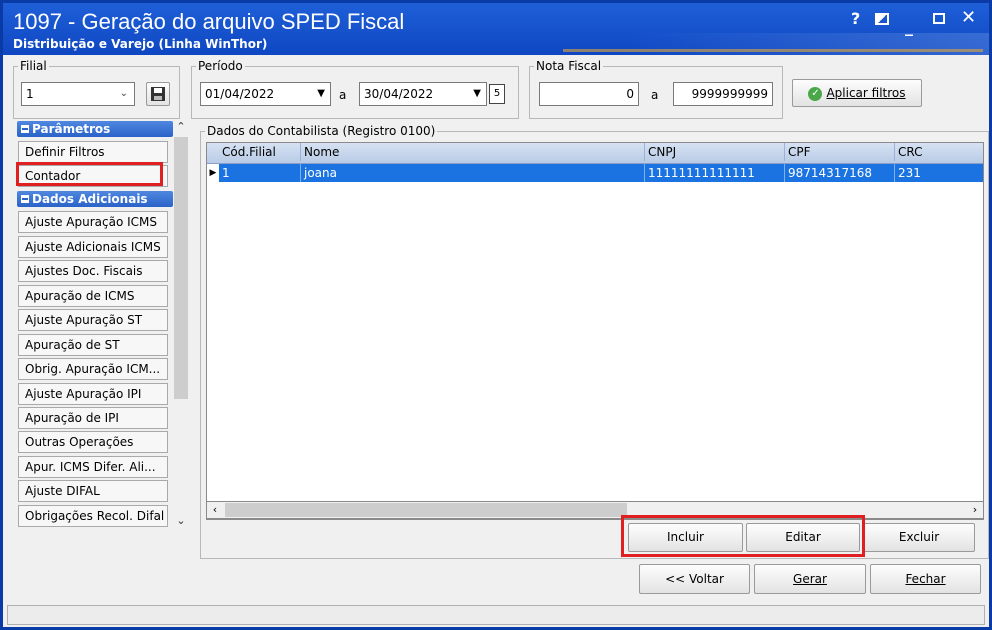 The image size is (992, 630). What do you see at coordinates (89, 174) in the screenshot?
I see `contador-highlight` at bounding box center [89, 174].